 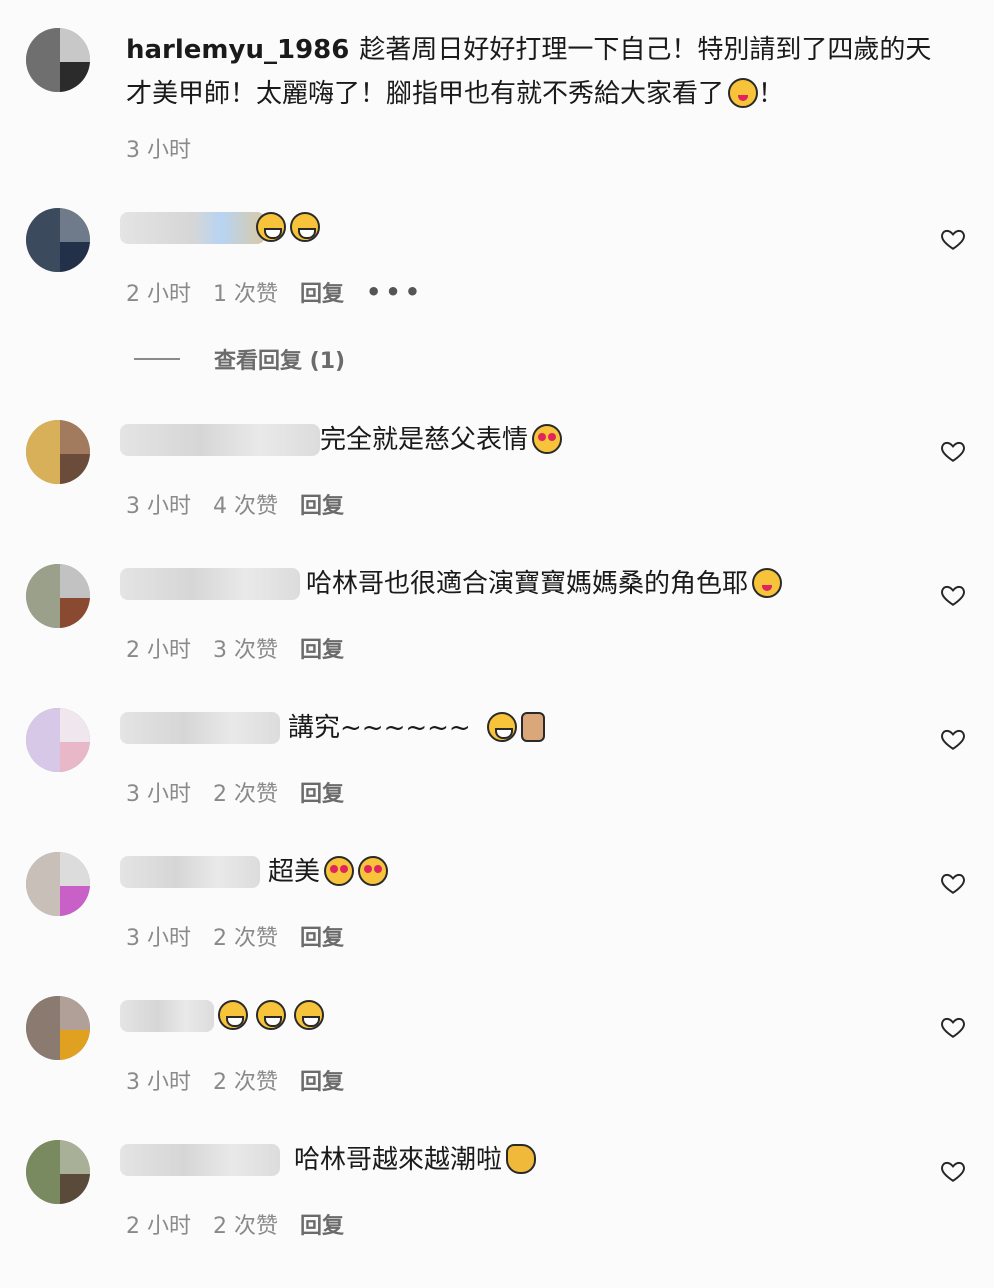 I want to click on comment-likes: 4 次赞, so click(x=245, y=504).